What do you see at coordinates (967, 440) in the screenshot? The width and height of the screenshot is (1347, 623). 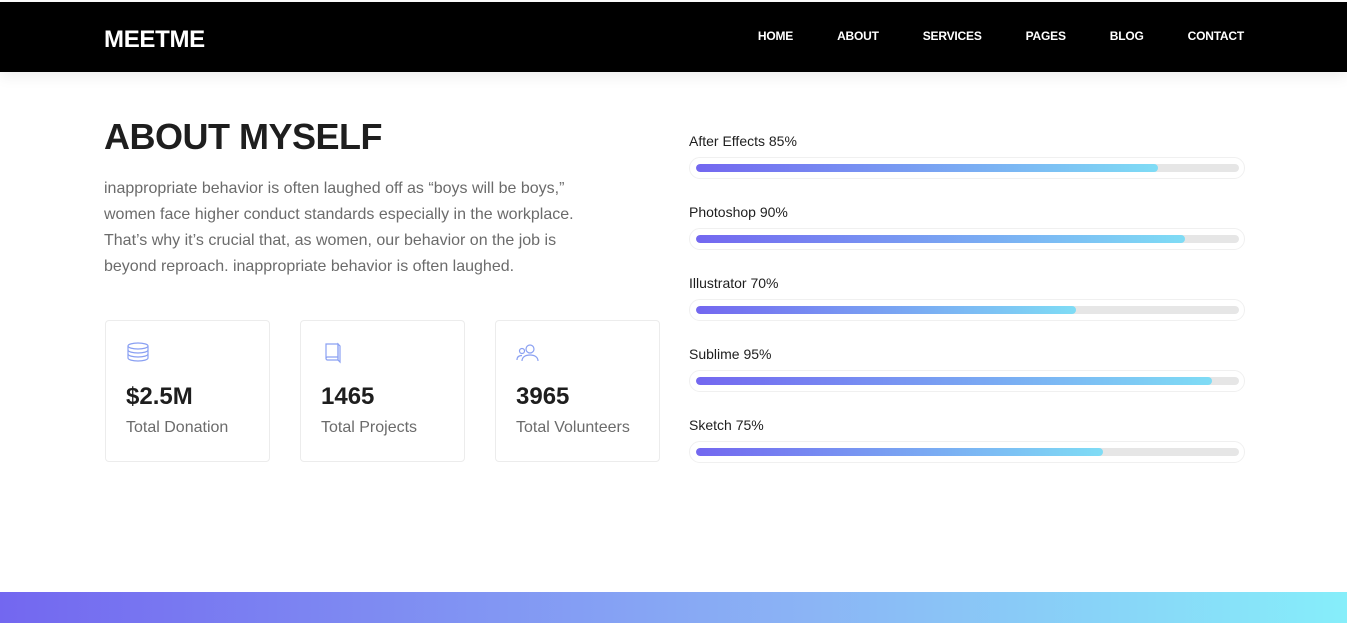 I see `skill-sketch: Sketch 75%` at bounding box center [967, 440].